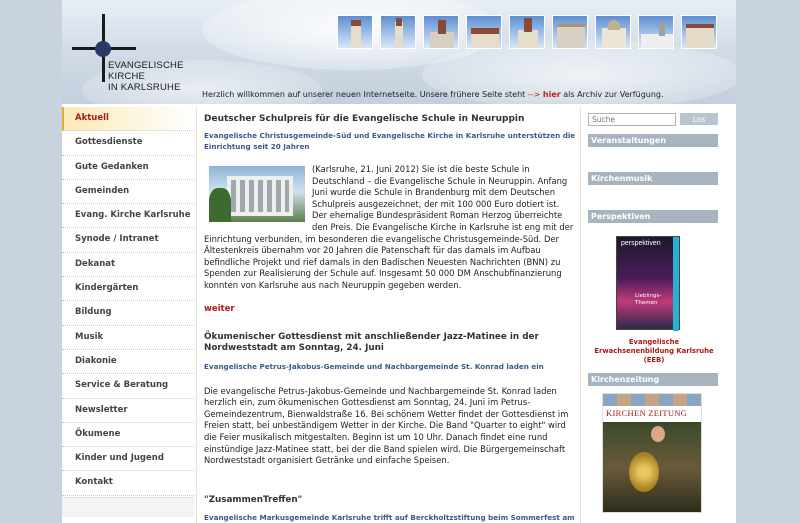 This screenshot has height=523, width=800. I want to click on church-thumbnails, so click(527, 32).